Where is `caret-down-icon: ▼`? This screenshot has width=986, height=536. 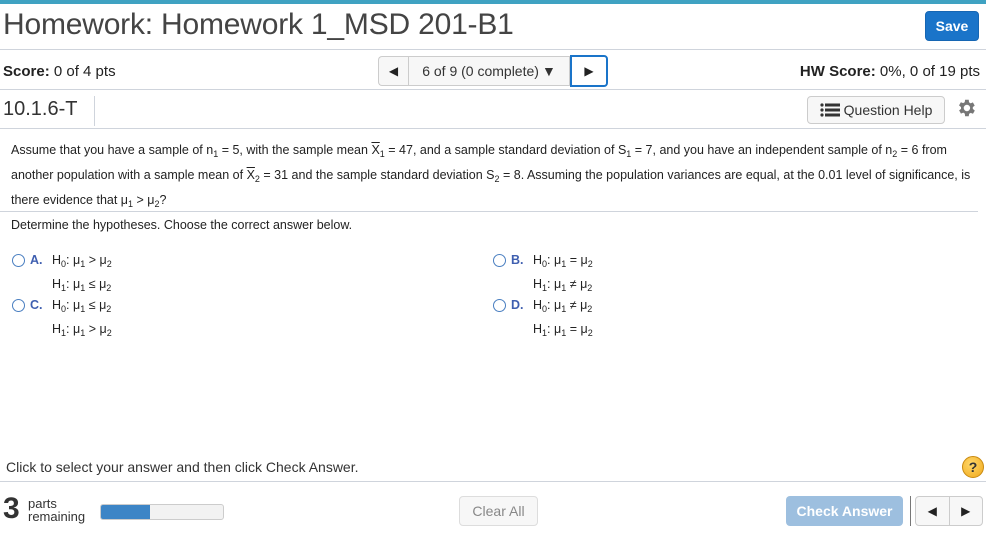
caret-down-icon: ▼ is located at coordinates (548, 71).